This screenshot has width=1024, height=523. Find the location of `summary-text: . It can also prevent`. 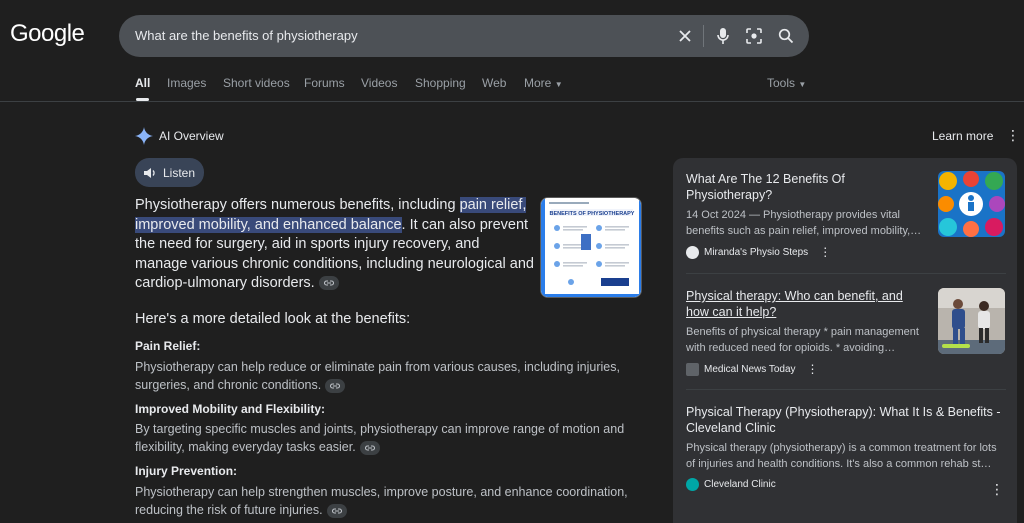

summary-text: . It can also prevent is located at coordinates (465, 224).